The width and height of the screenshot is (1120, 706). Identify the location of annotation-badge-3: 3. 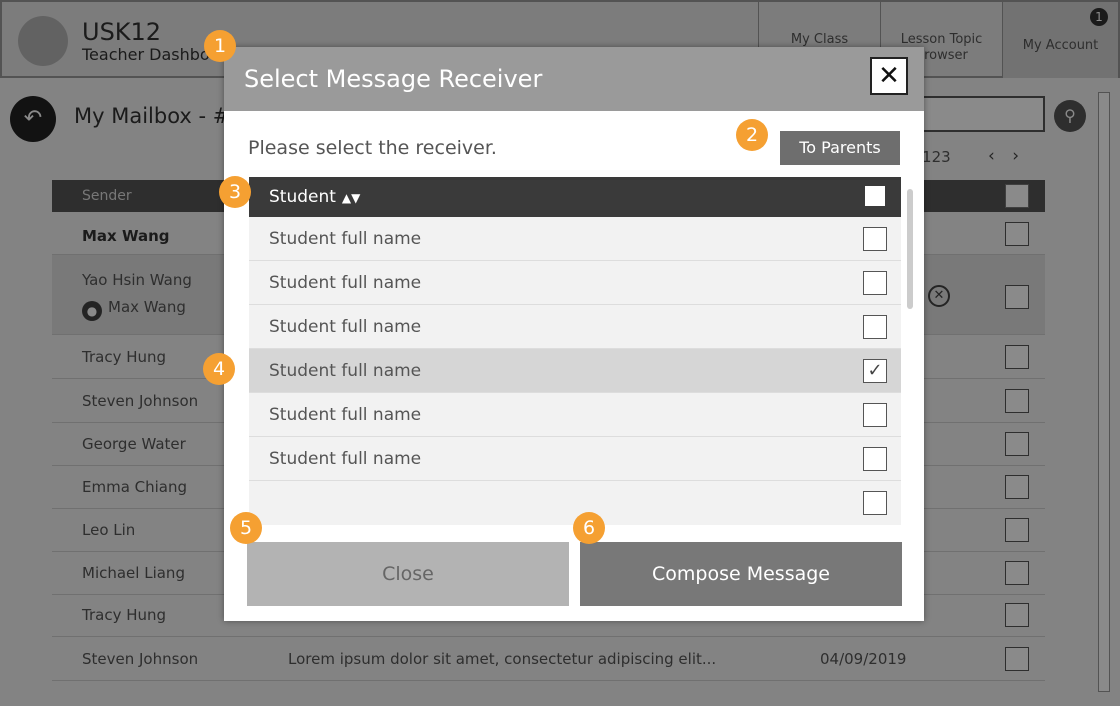
(235, 192).